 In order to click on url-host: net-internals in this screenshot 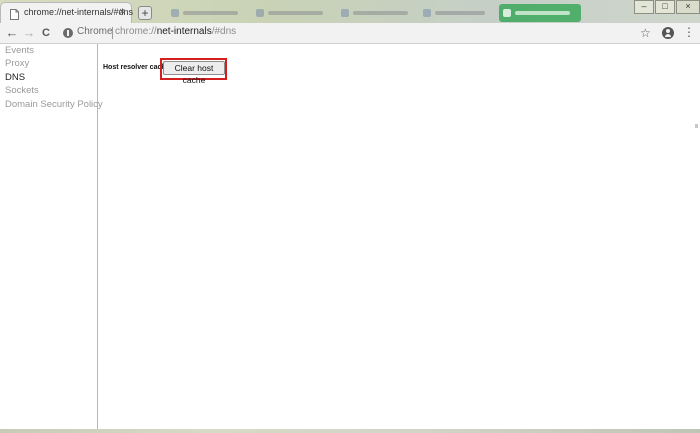, I will do `click(184, 31)`.